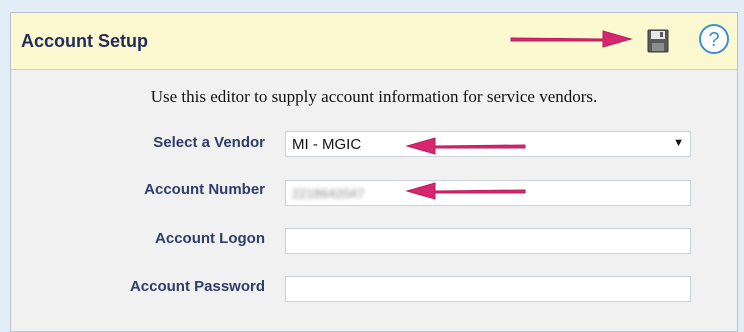  I want to click on account-number-value: 2218642047, so click(328, 193).